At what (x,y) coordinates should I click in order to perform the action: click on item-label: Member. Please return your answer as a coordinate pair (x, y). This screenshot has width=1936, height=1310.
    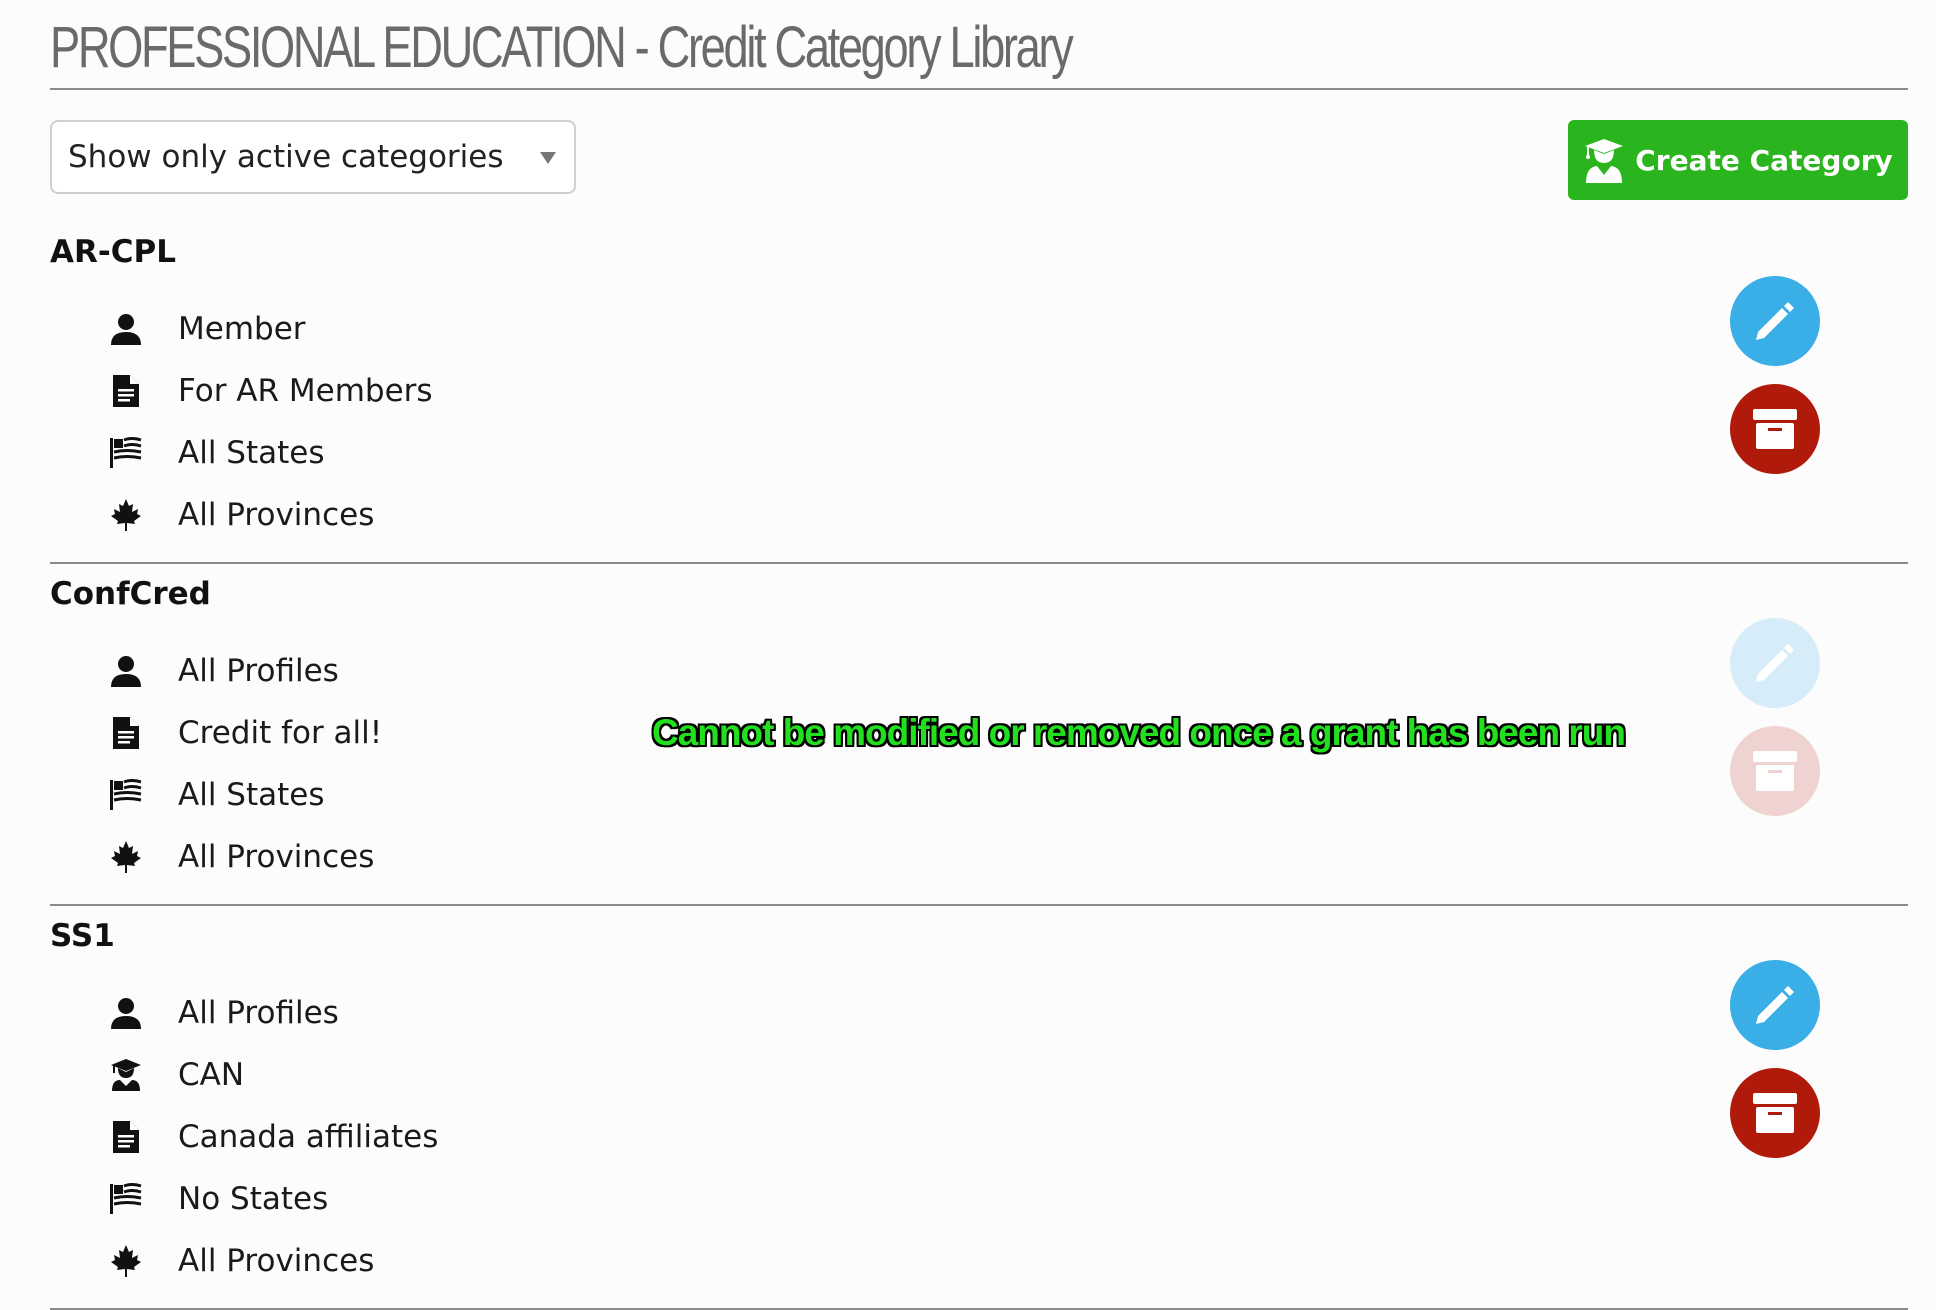
    Looking at the image, I should click on (242, 329).